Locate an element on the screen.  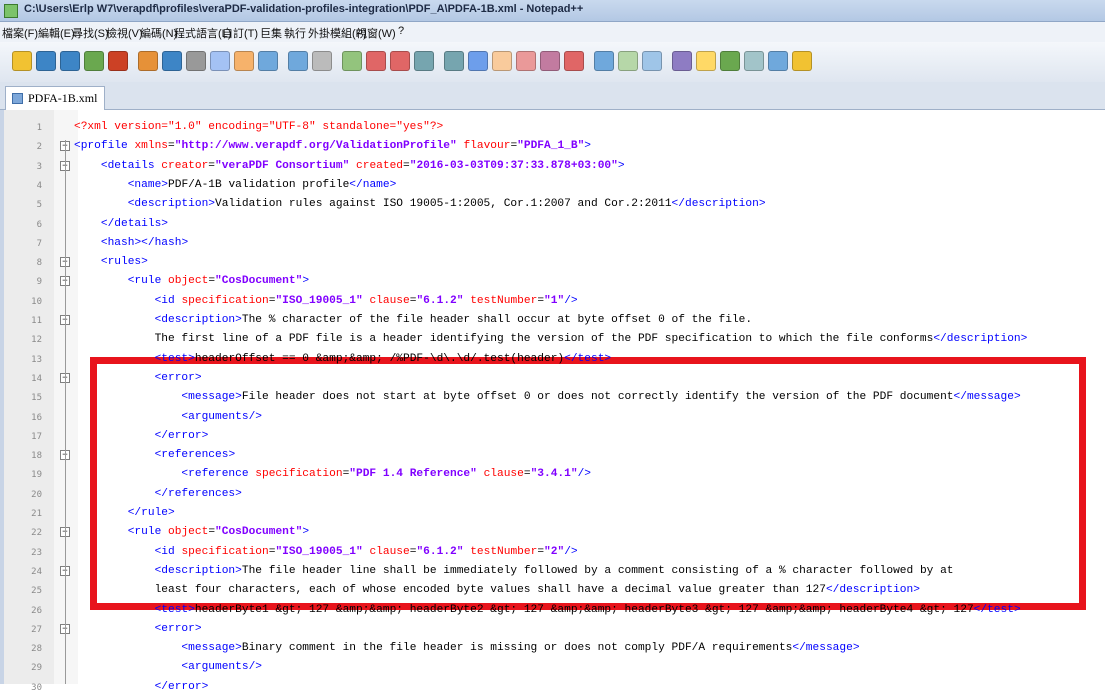
run-macro-icon is located at coordinates (754, 61).